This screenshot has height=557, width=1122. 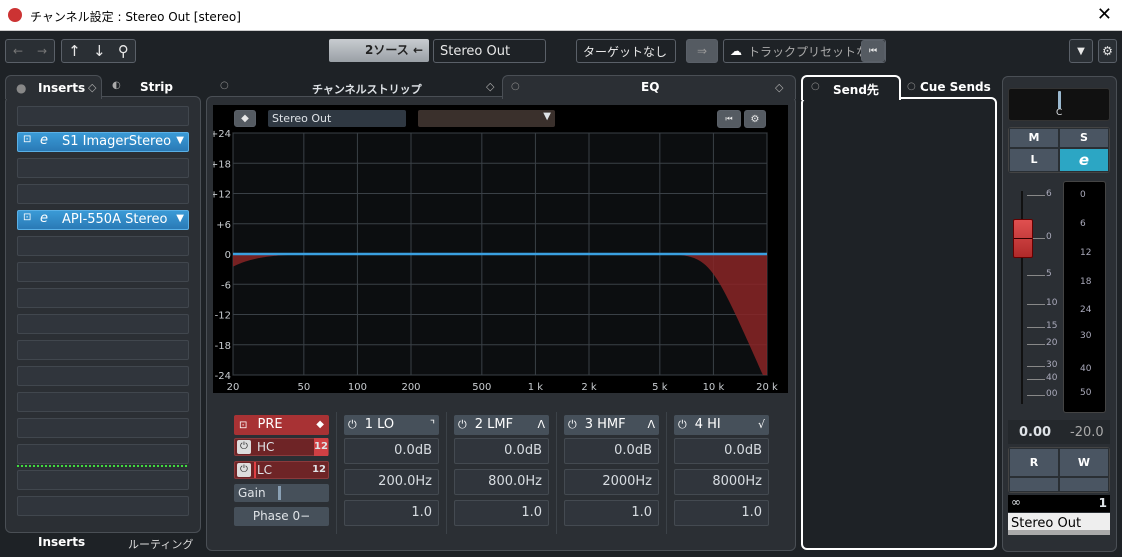 I want to click on eq-band-header: ⏻ 3 HMF ᐱ, so click(x=611, y=425).